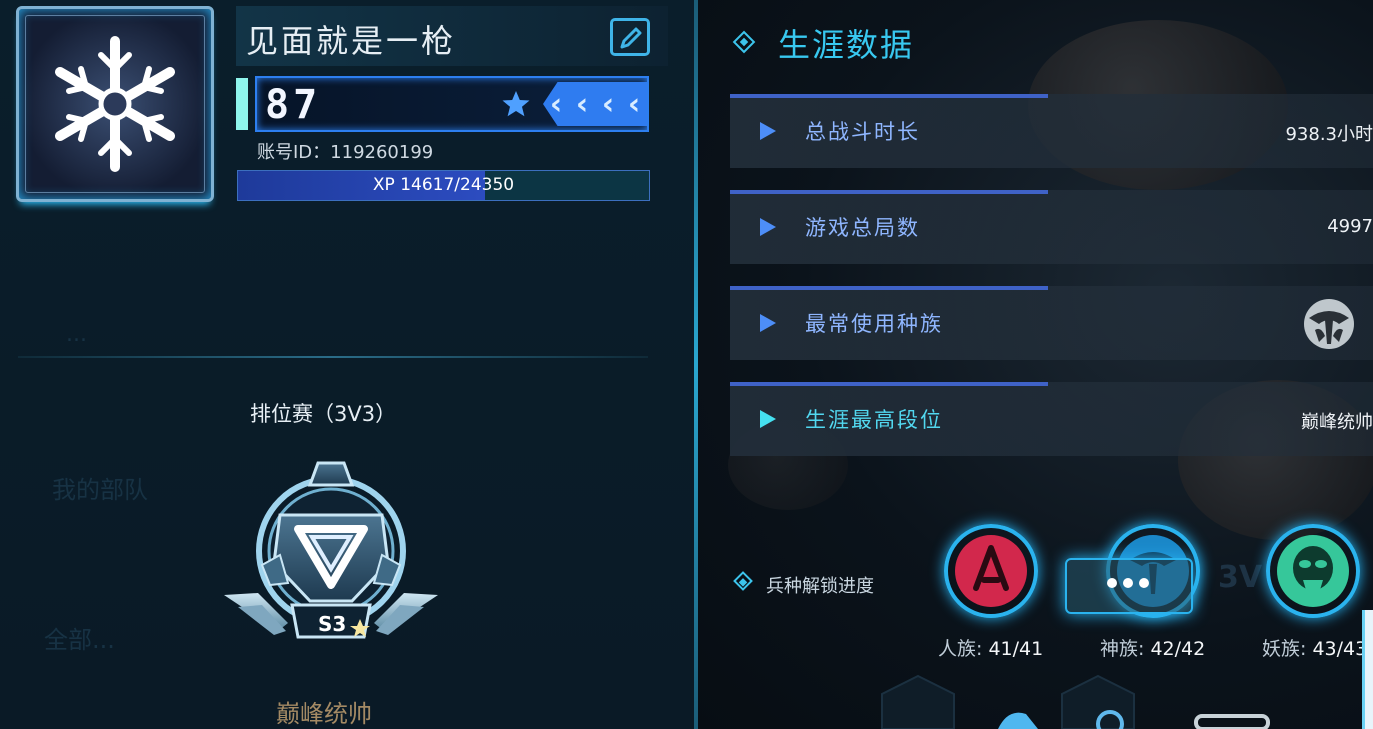 The width and height of the screenshot is (1373, 729). I want to click on level-box: 87 ‹ ‹ ‹ ‹, so click(452, 104).